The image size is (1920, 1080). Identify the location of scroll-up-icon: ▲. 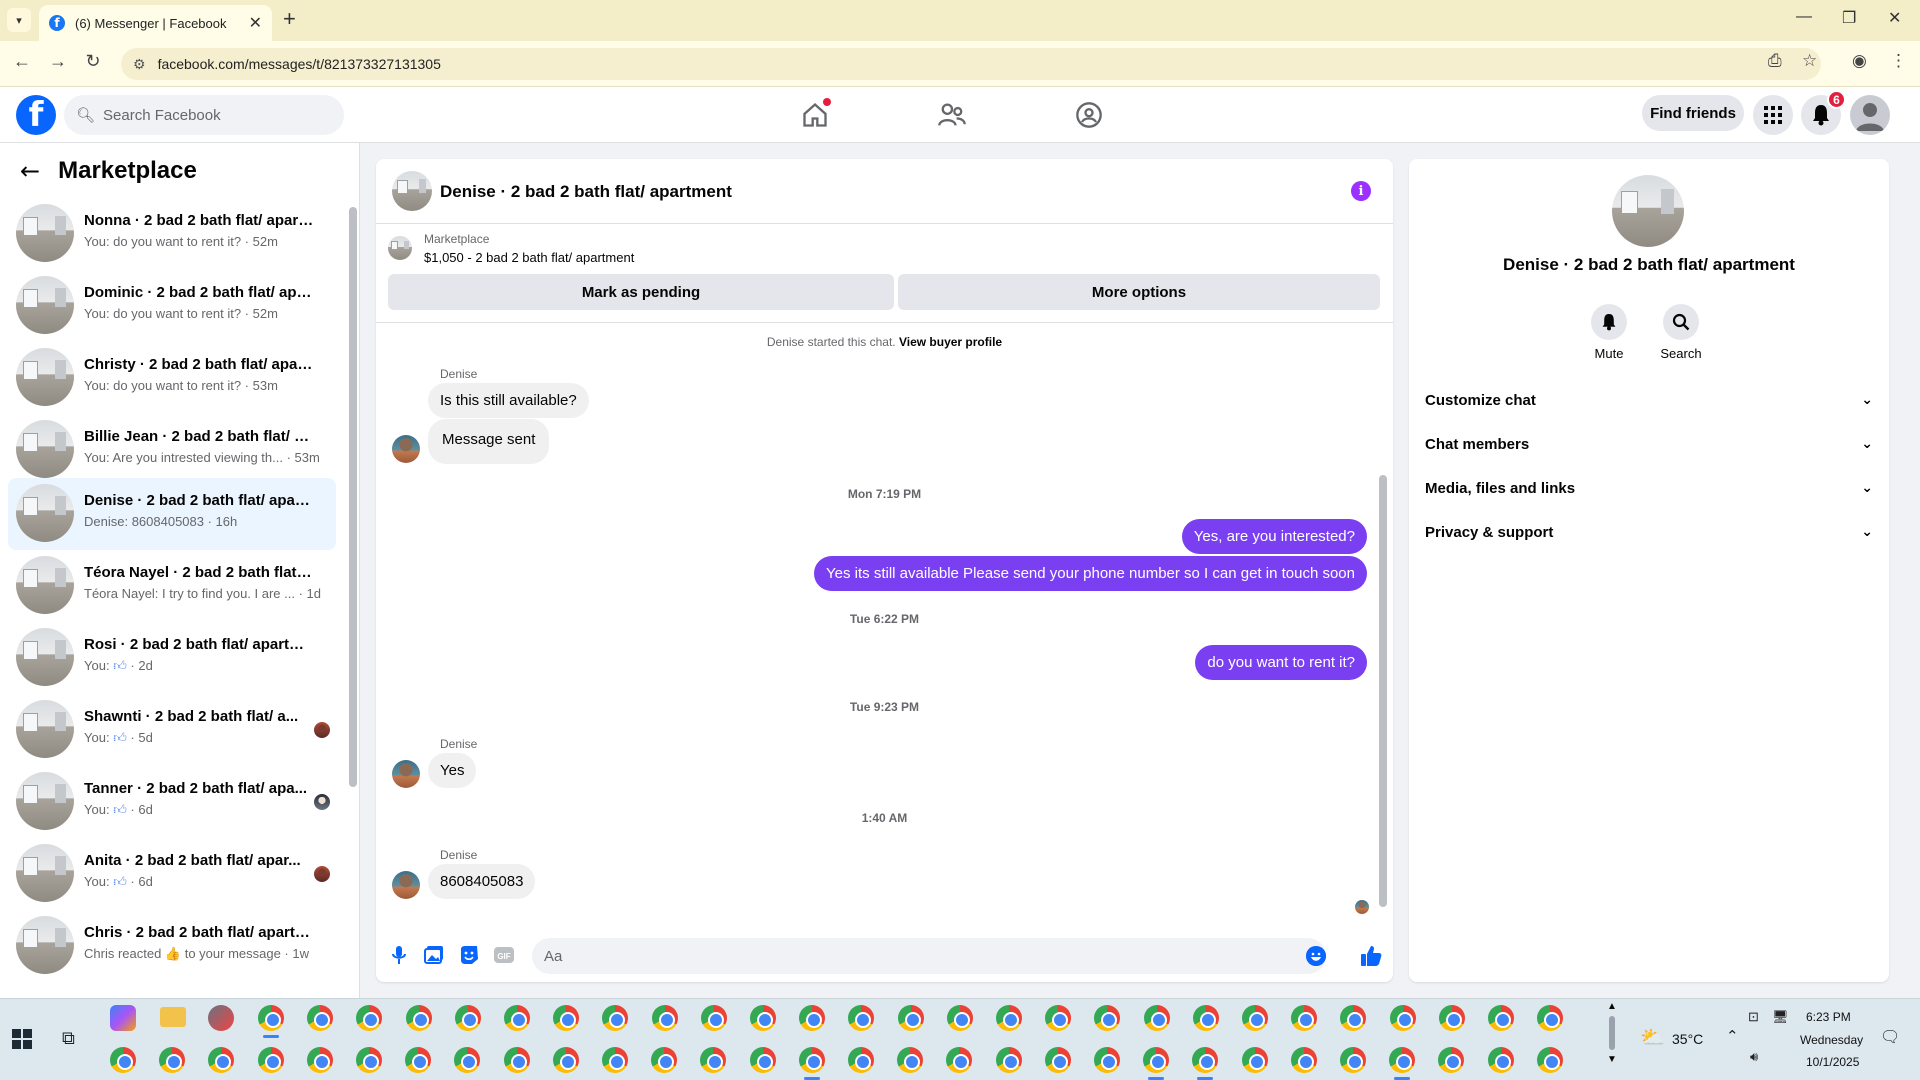
(1612, 1006).